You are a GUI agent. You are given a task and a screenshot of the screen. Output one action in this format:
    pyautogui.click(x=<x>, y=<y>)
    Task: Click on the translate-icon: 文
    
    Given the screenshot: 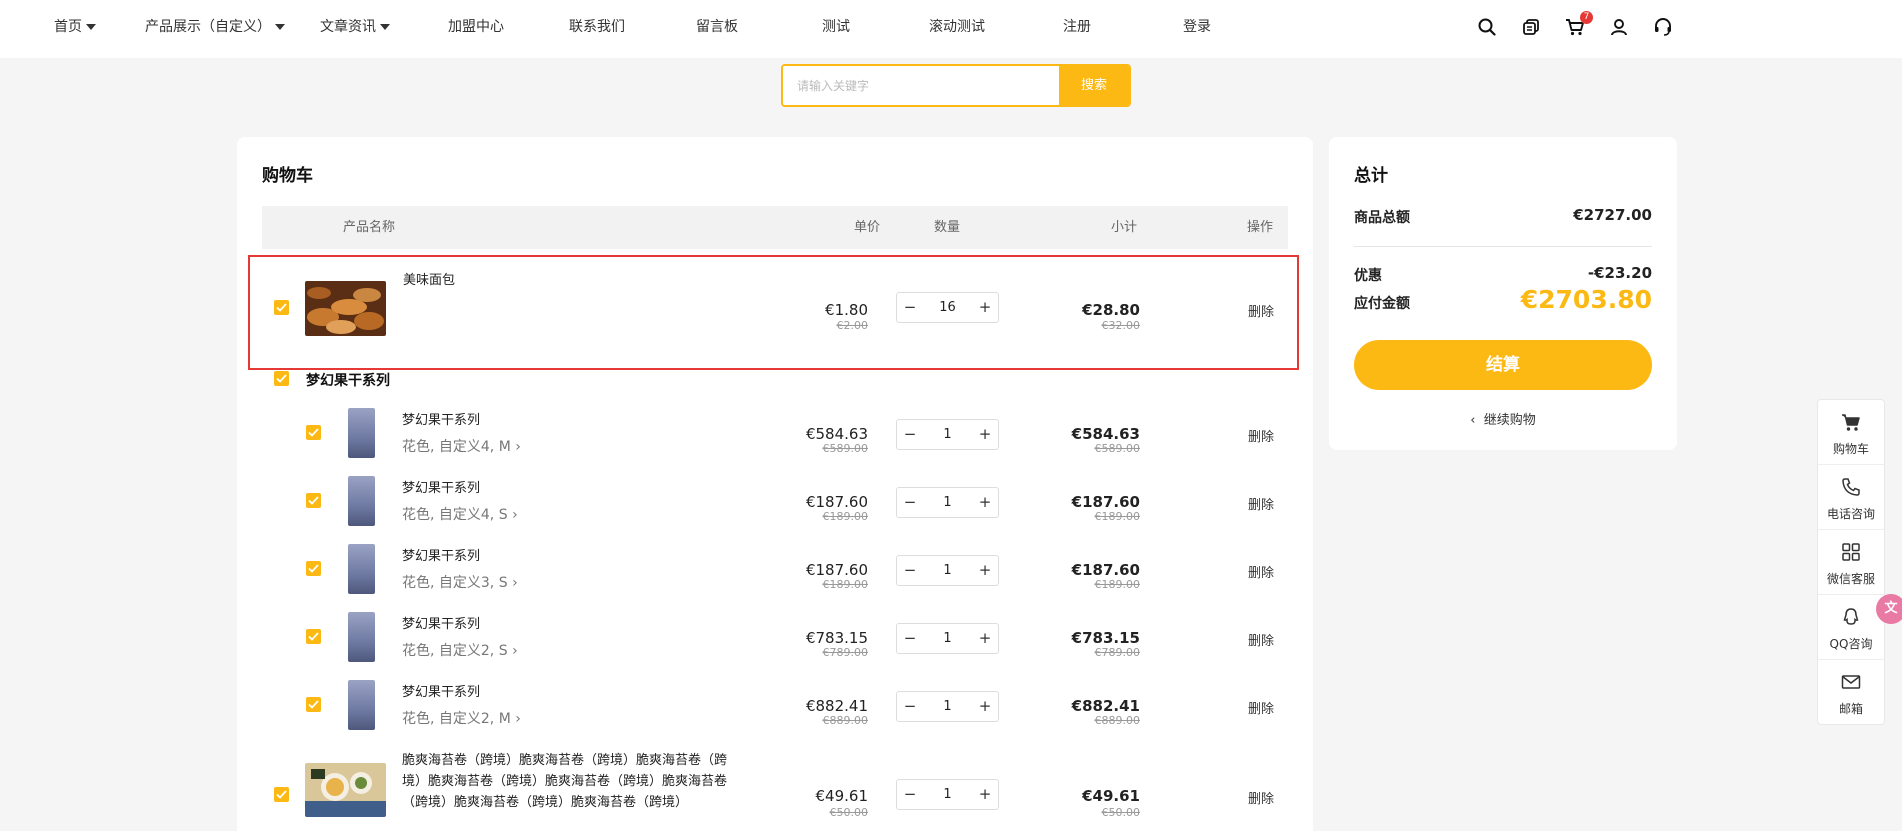 What is the action you would take?
    pyautogui.click(x=1889, y=609)
    